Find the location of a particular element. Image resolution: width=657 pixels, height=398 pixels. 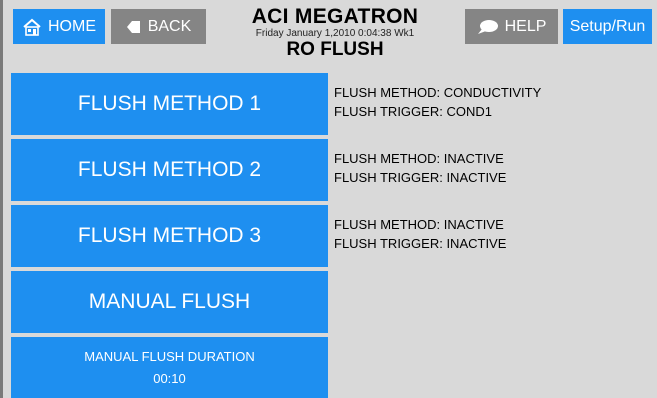

page-title: RO FLUSH is located at coordinates (335, 49).